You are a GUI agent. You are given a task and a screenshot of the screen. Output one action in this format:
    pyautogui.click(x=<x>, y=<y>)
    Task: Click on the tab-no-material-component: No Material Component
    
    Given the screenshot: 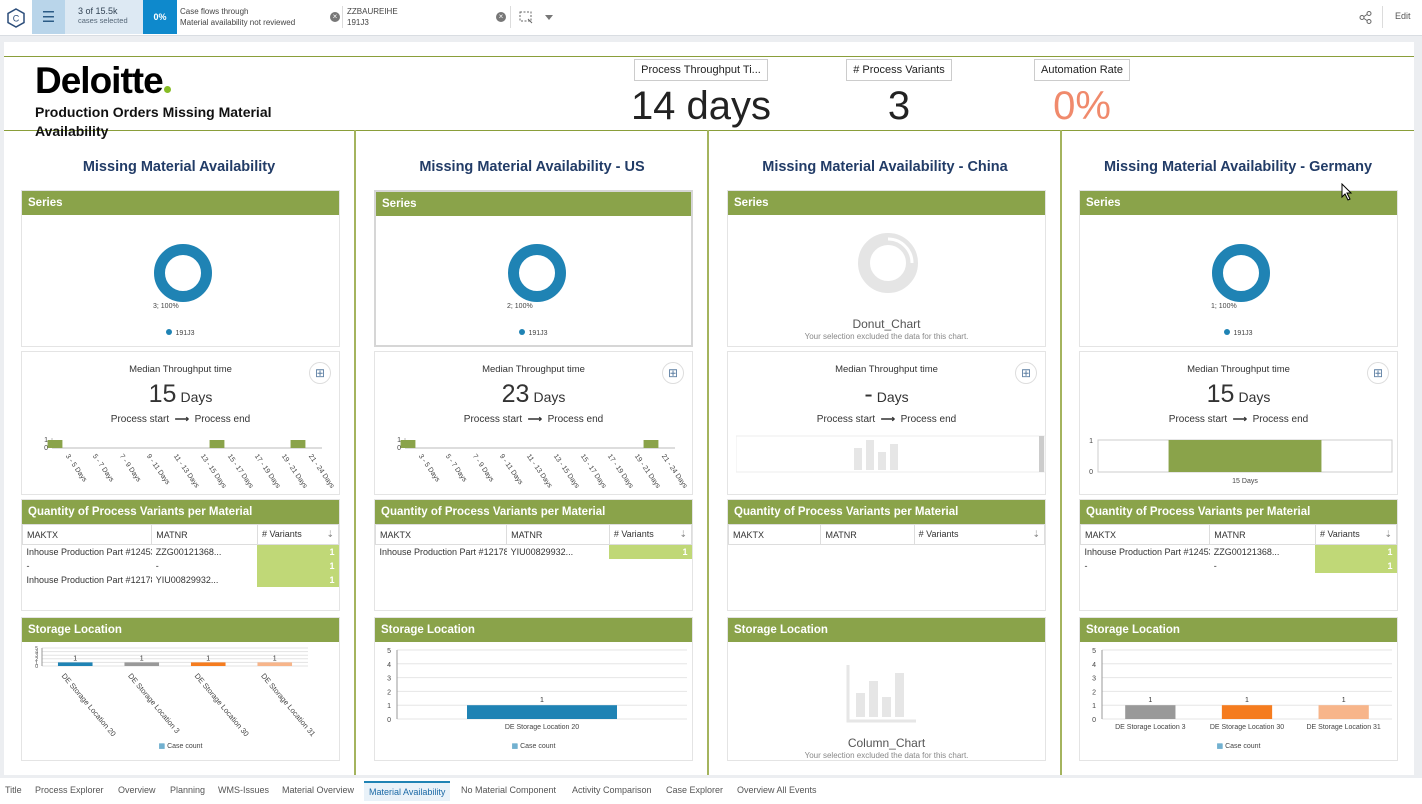 What is the action you would take?
    pyautogui.click(x=508, y=790)
    